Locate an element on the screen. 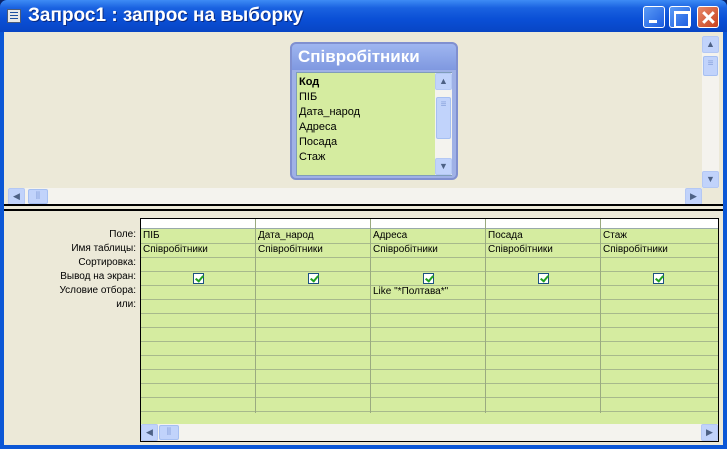 This screenshot has width=727, height=449. field-item-pib: ПІБ is located at coordinates (308, 97).